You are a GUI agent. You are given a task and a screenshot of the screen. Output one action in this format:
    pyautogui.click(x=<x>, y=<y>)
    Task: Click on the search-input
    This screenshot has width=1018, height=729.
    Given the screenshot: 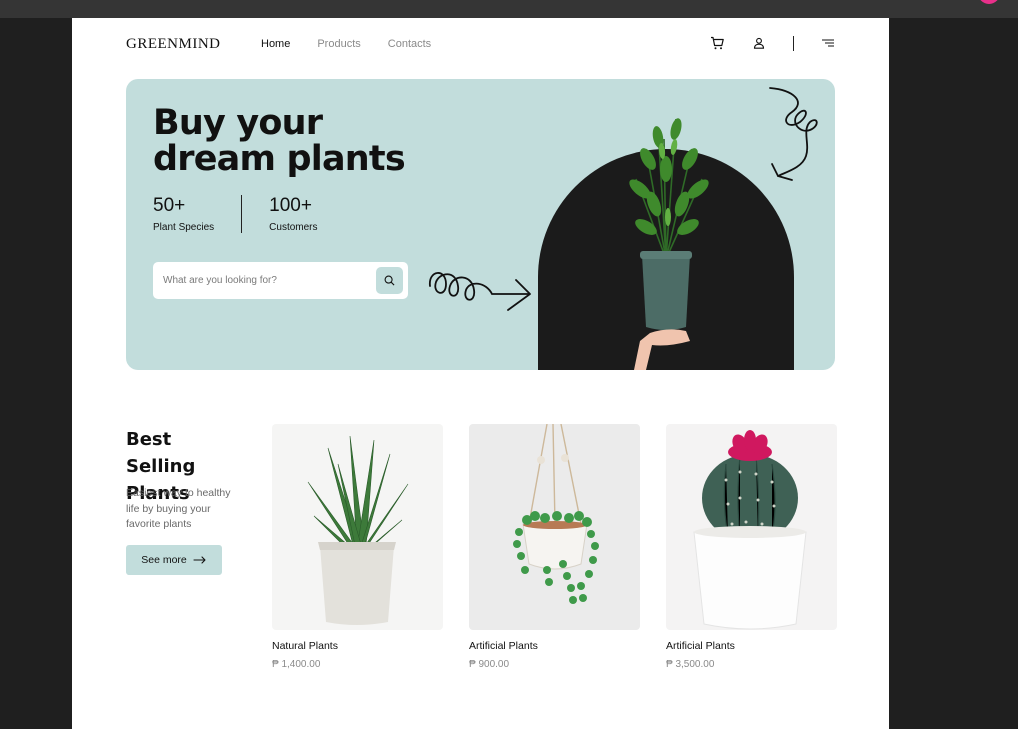 What is the action you would take?
    pyautogui.click(x=263, y=280)
    